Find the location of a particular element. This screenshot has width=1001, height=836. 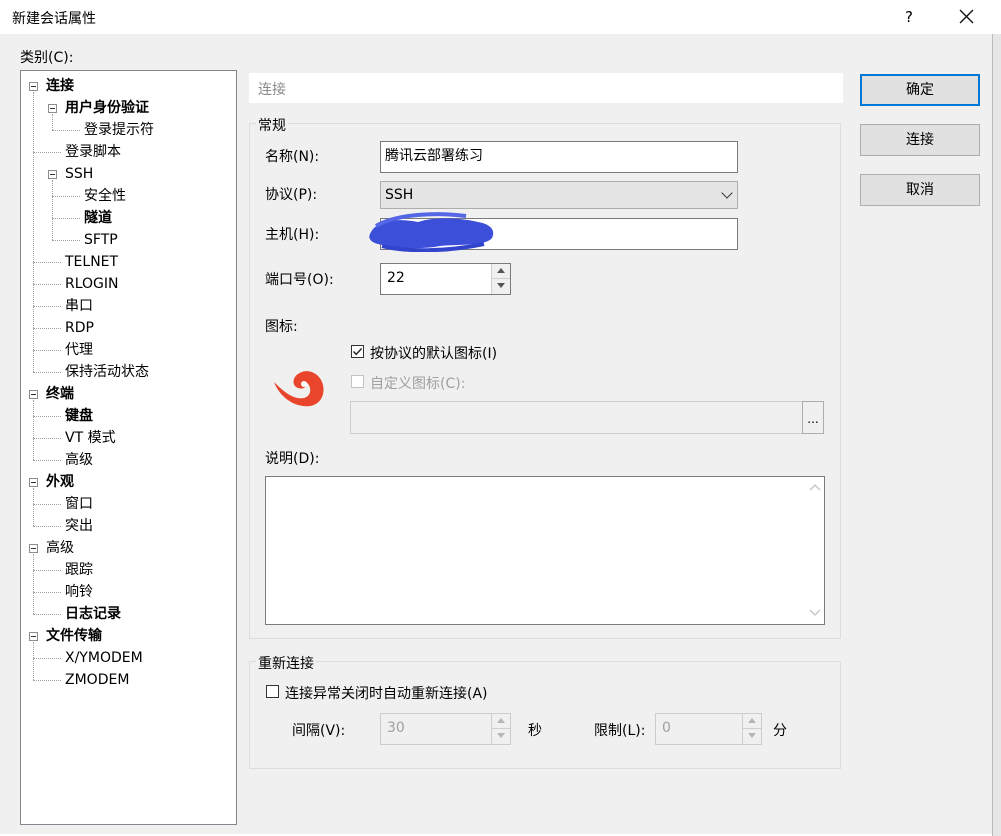

auto-reconnect-checkbox is located at coordinates (272, 691).